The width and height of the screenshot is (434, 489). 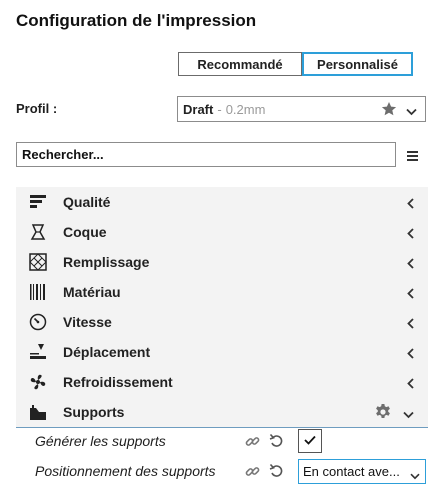 I want to click on category-material: Matériau, so click(x=222, y=292).